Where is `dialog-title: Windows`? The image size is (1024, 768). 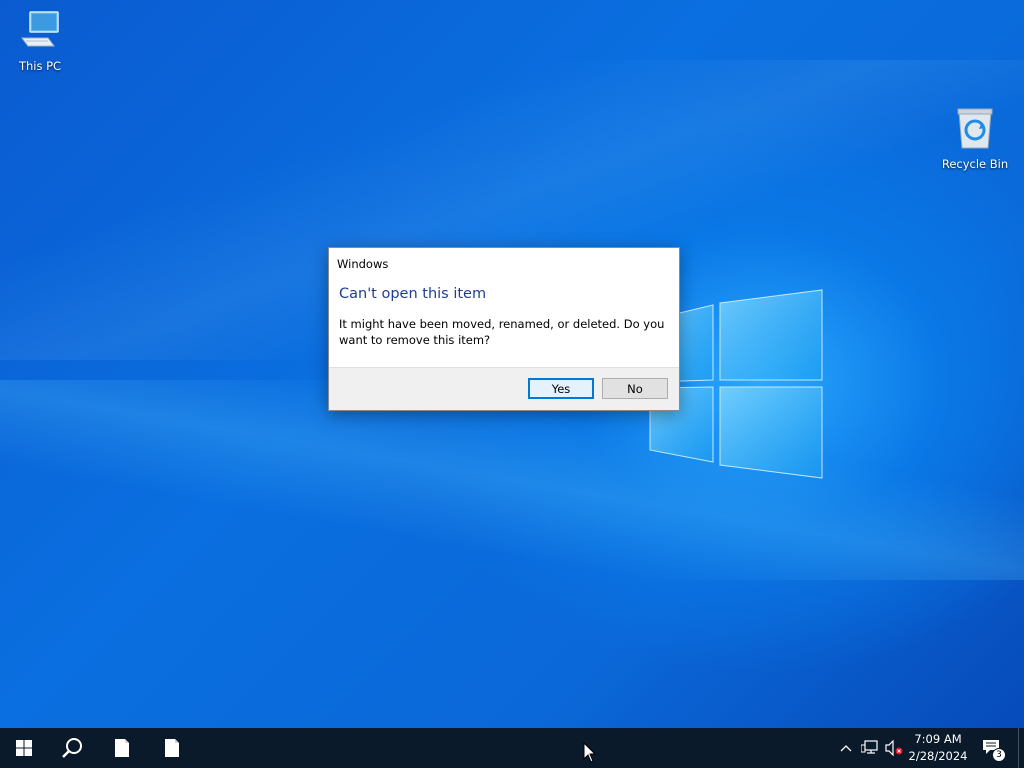
dialog-title: Windows is located at coordinates (363, 264).